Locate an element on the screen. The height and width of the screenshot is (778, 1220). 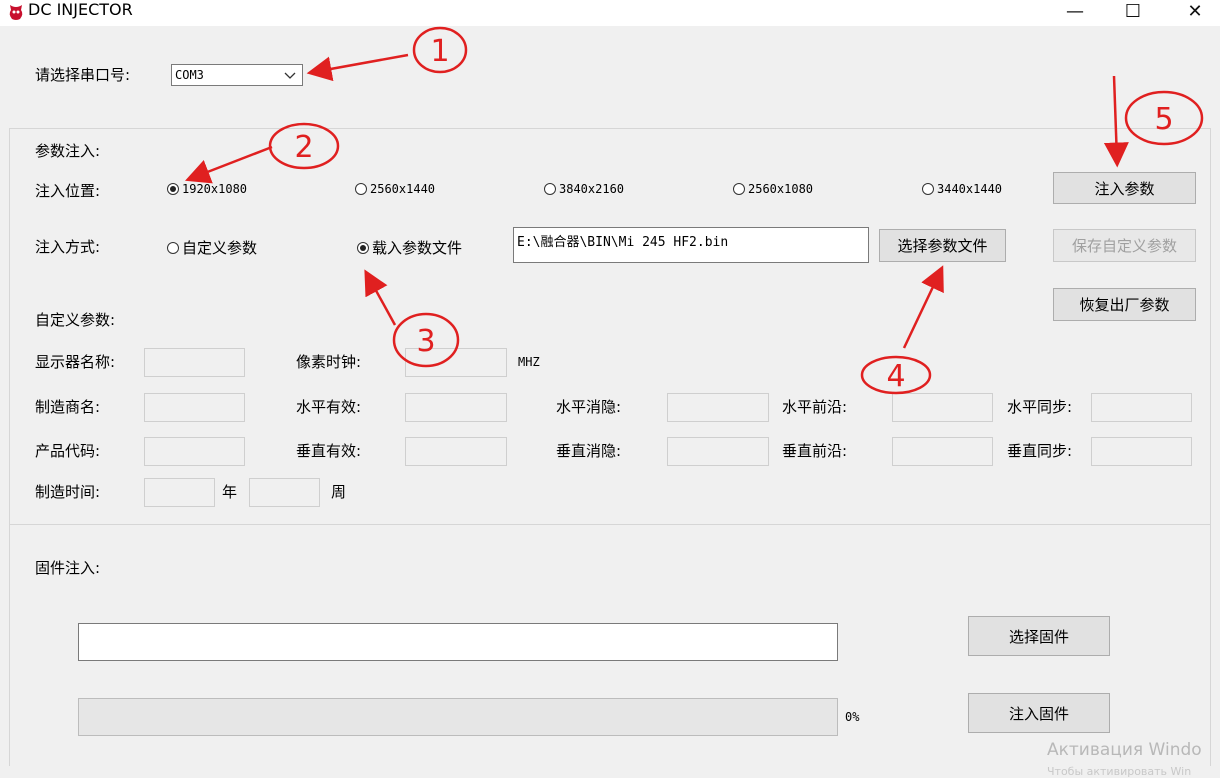
manufacturer-label: 制造商名: is located at coordinates (68, 407).